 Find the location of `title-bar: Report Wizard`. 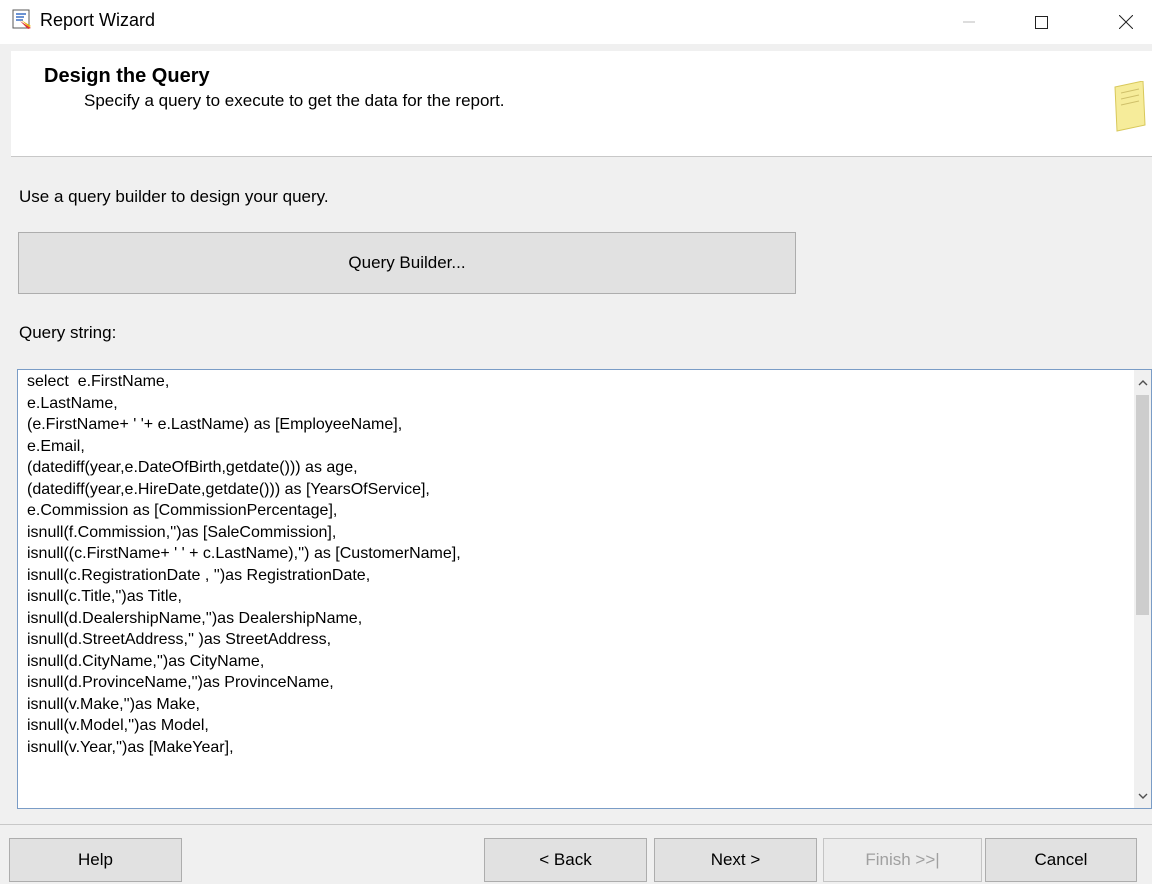

title-bar: Report Wizard is located at coordinates (576, 22).